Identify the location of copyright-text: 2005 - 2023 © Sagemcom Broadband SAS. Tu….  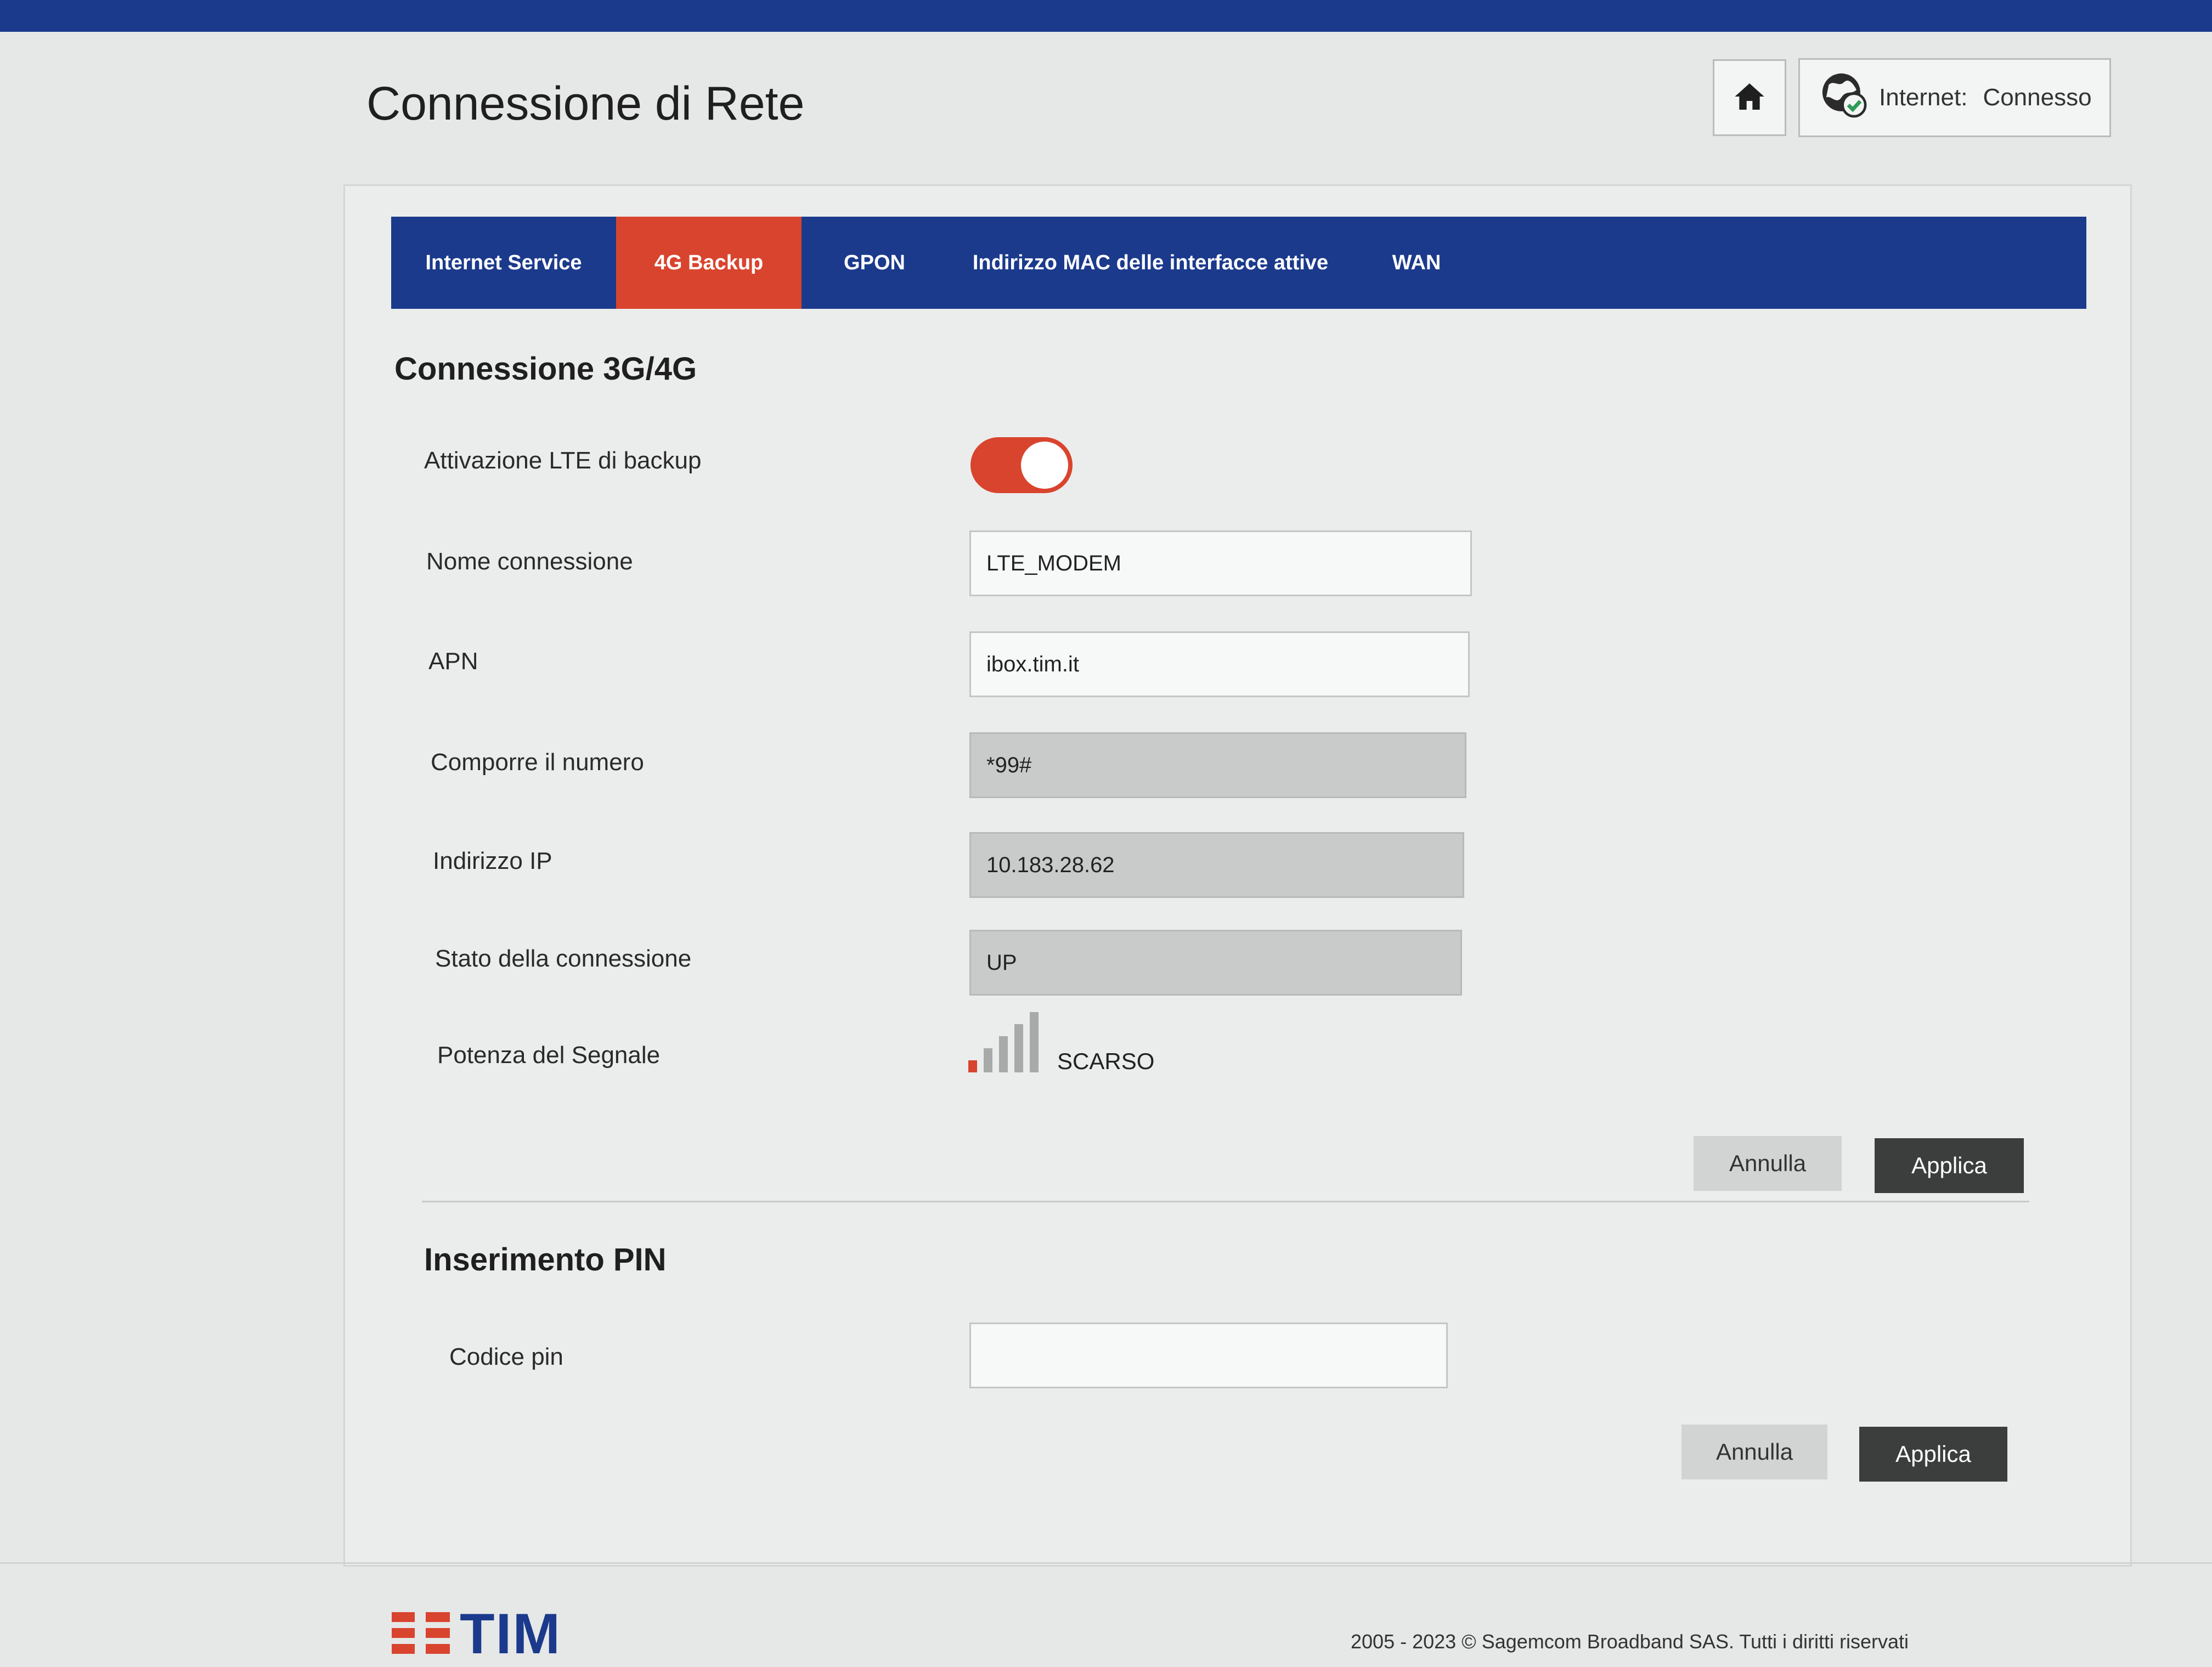
(1630, 1641).